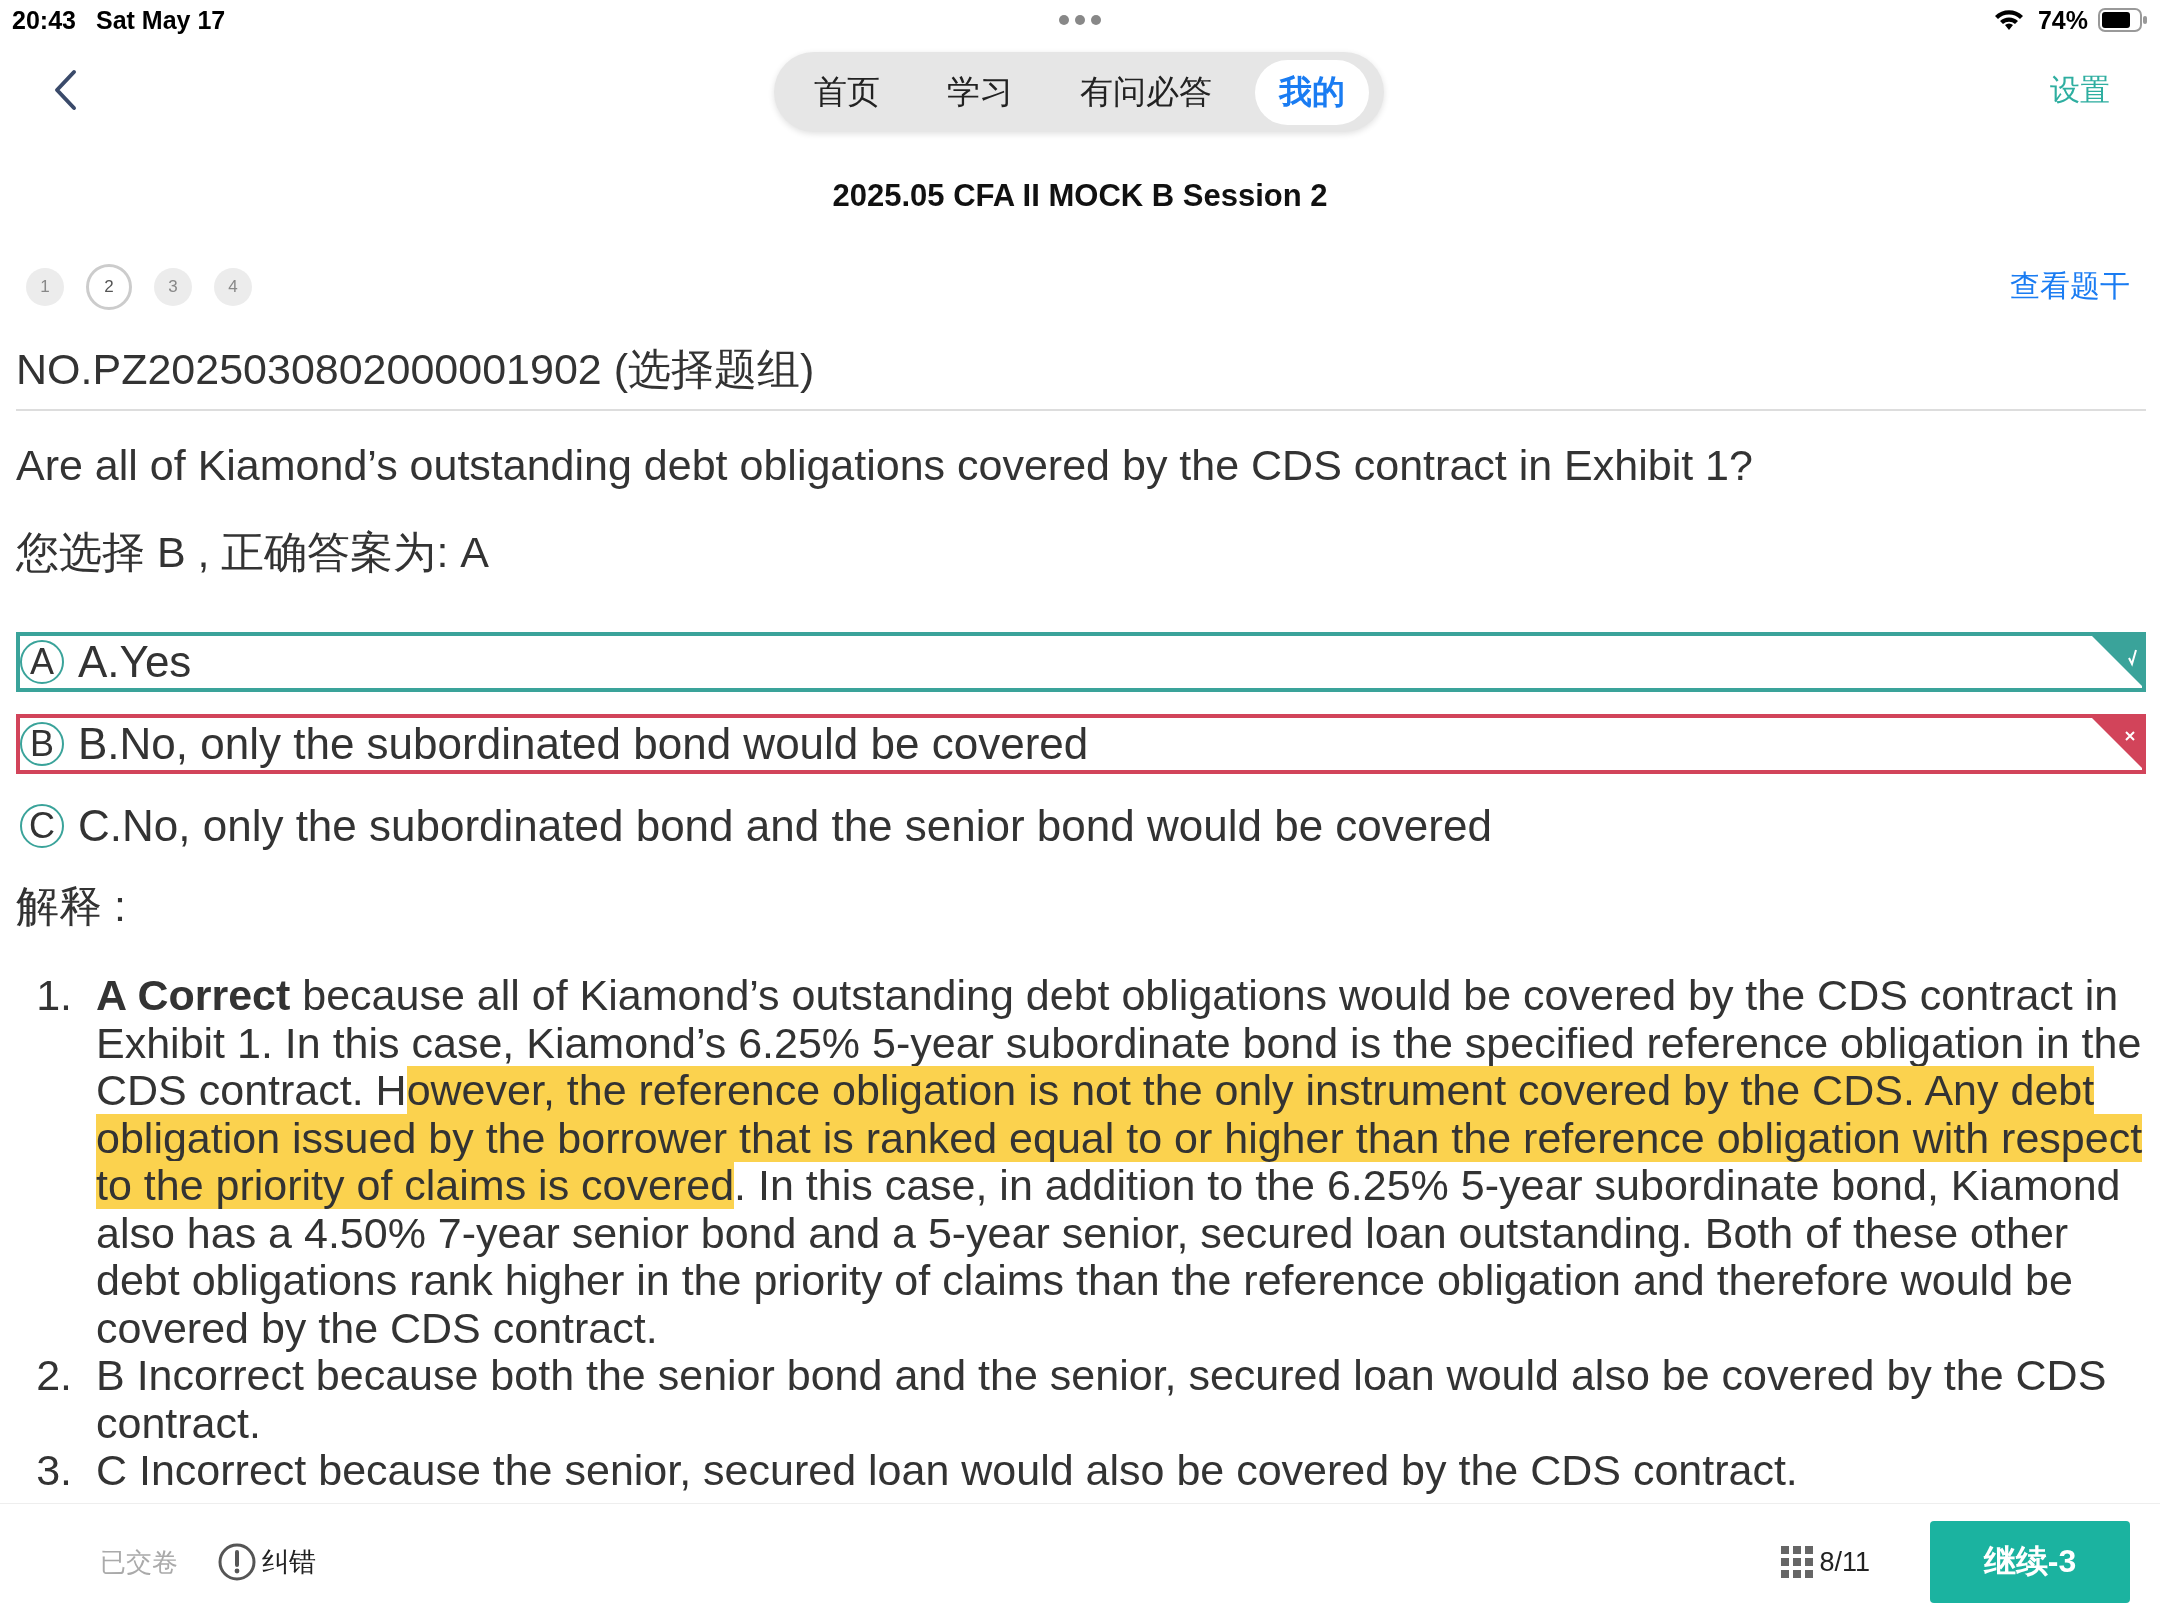 This screenshot has width=2160, height=1620. Describe the element at coordinates (237, 1562) in the screenshot. I see `exclamation-circle-icon` at that location.